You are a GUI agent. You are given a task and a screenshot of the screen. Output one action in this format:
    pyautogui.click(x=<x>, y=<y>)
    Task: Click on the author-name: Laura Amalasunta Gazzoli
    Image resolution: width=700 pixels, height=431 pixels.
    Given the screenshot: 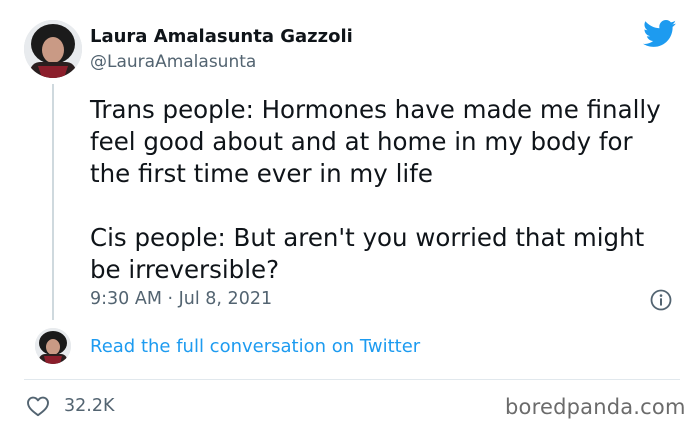 What is the action you would take?
    pyautogui.click(x=221, y=36)
    